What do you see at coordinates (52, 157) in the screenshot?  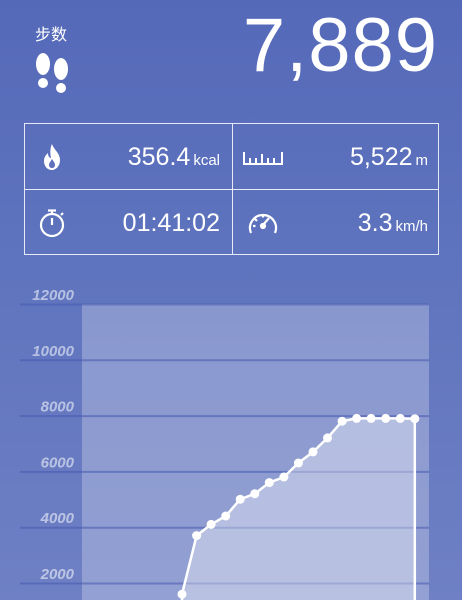 I see `flame-icon` at bounding box center [52, 157].